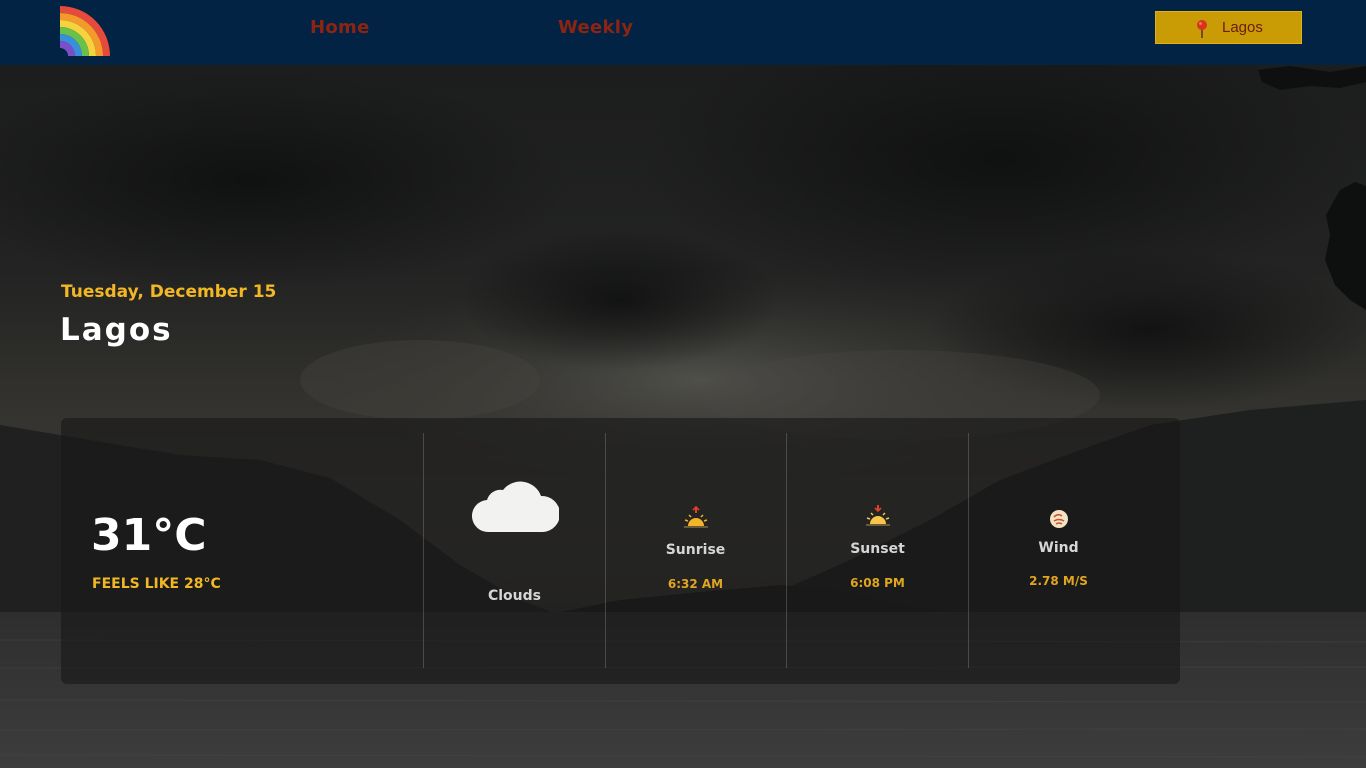 The width and height of the screenshot is (1366, 768). I want to click on top-navbar: Home Weekly Lagos, so click(683, 32).